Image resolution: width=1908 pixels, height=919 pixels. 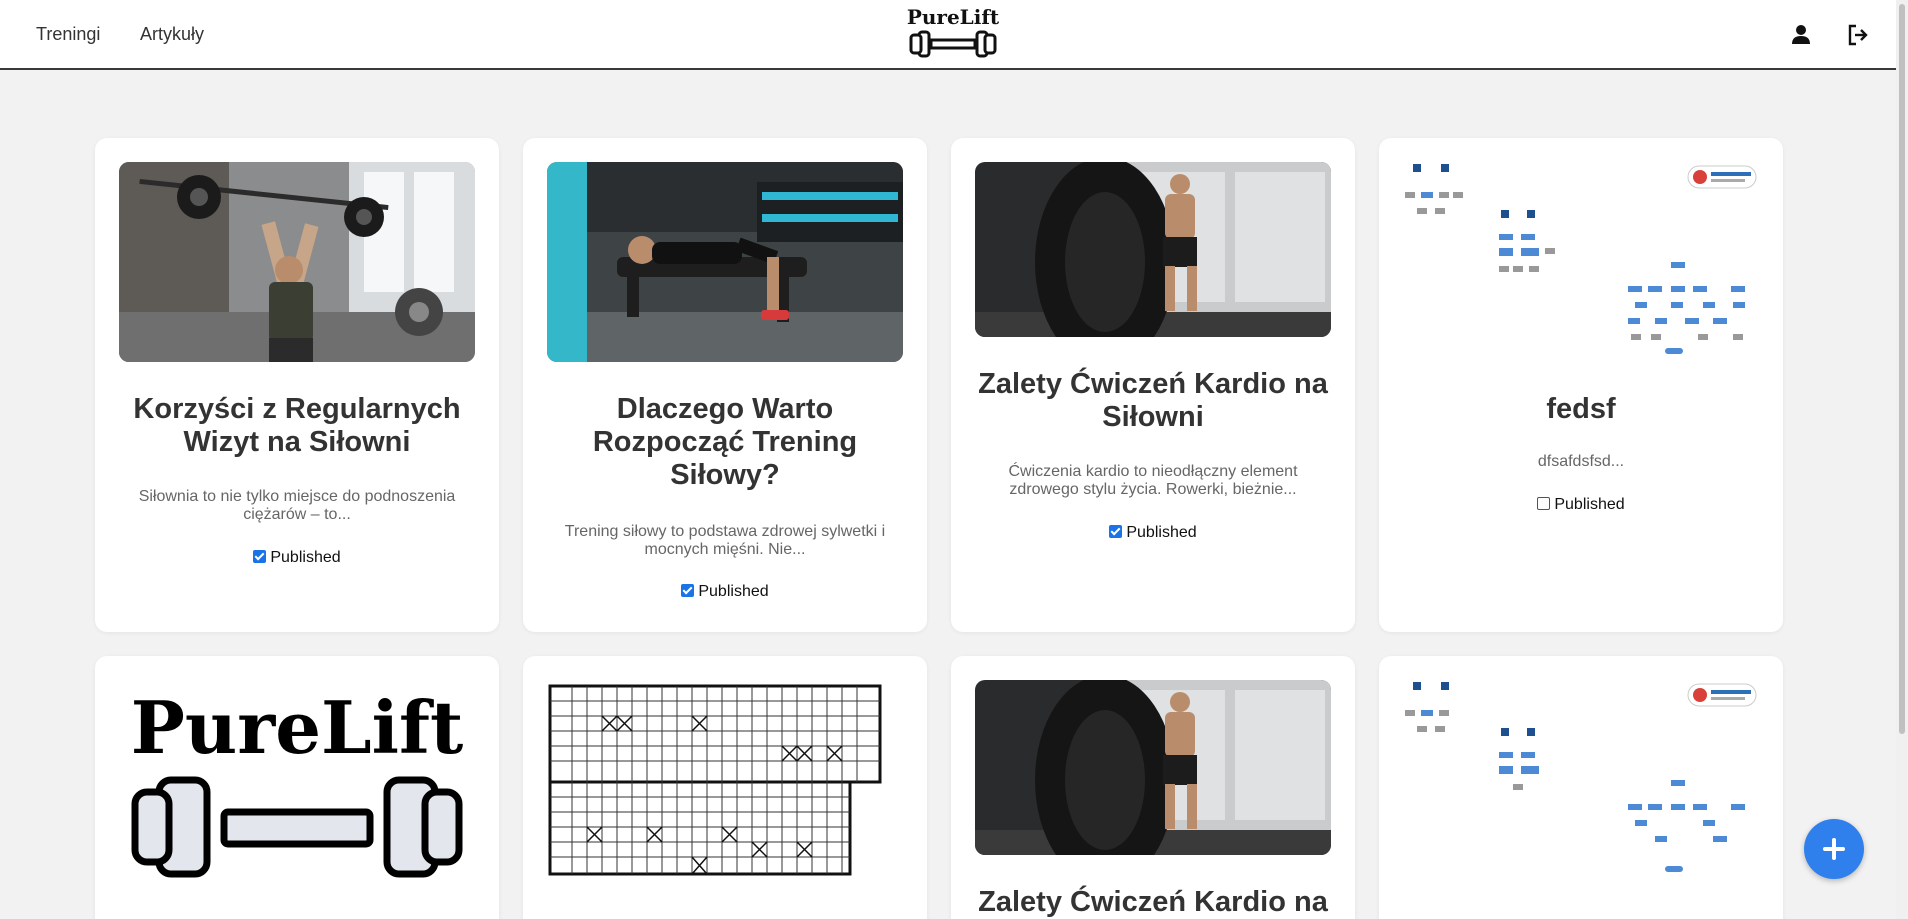 I want to click on top-navbar: Treningi Artykuły PureLift, so click(x=954, y=35).